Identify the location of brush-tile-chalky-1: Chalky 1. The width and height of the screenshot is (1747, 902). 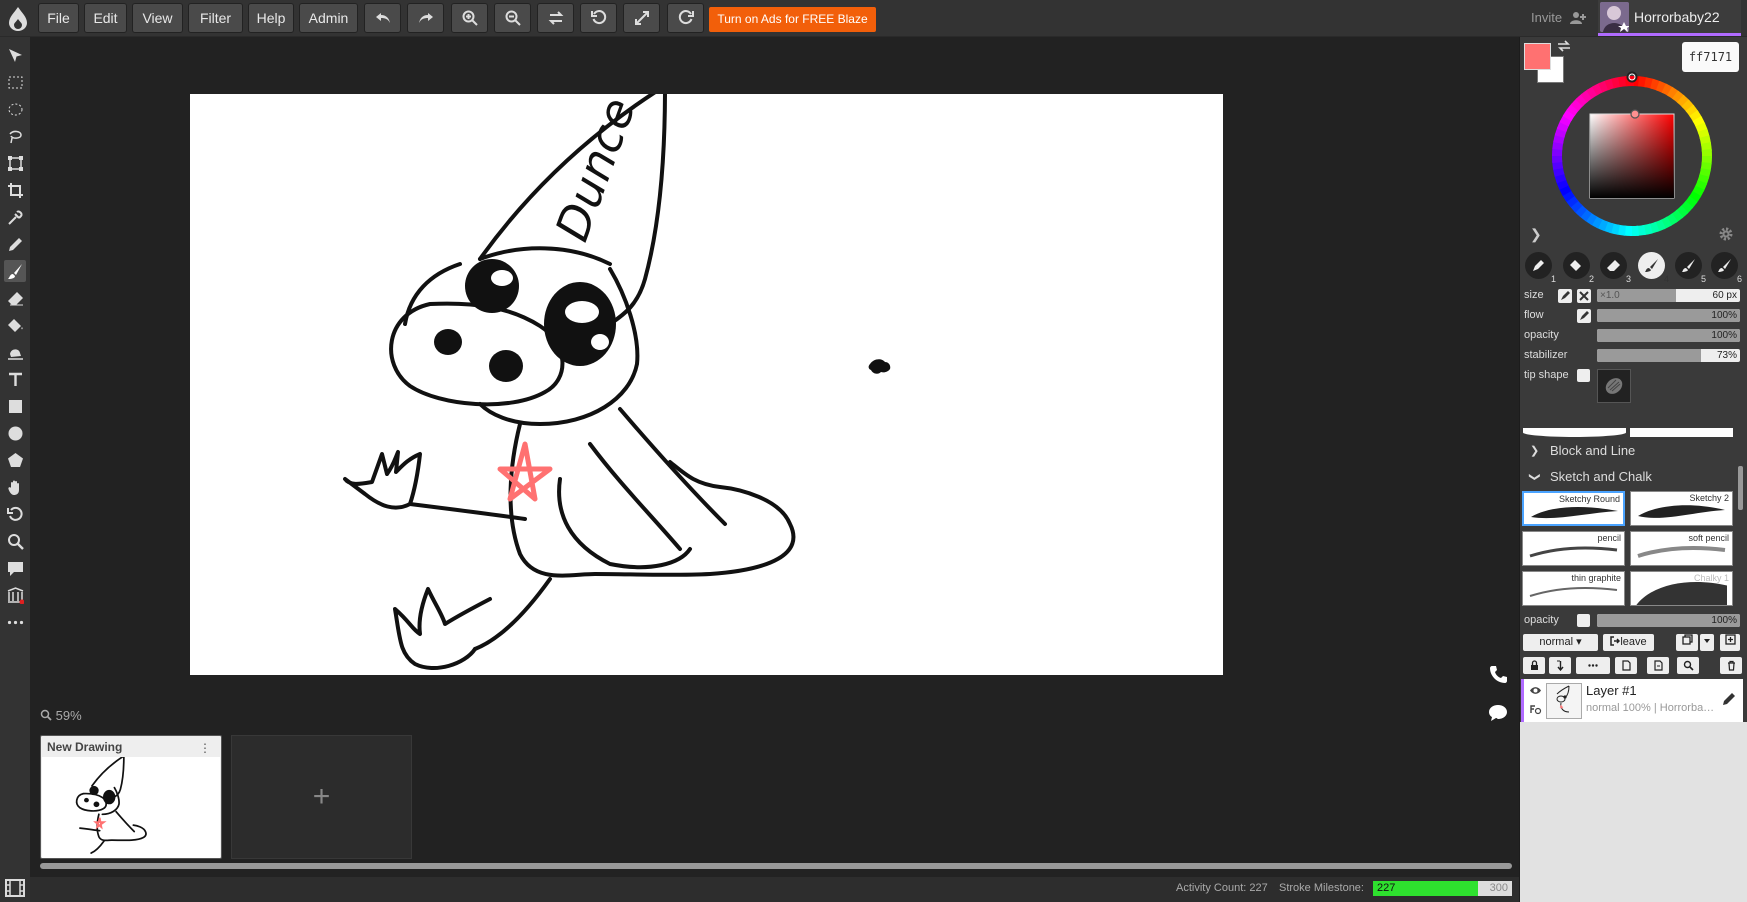
(1681, 588).